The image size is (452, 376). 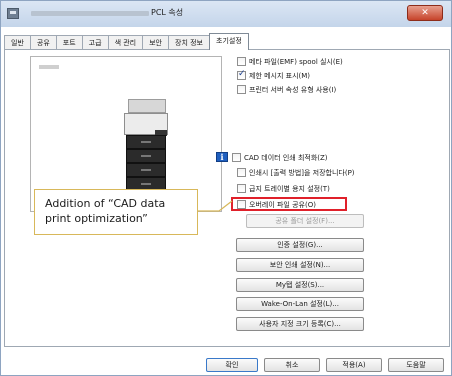 I want to click on ok-button: 확인, so click(x=232, y=365).